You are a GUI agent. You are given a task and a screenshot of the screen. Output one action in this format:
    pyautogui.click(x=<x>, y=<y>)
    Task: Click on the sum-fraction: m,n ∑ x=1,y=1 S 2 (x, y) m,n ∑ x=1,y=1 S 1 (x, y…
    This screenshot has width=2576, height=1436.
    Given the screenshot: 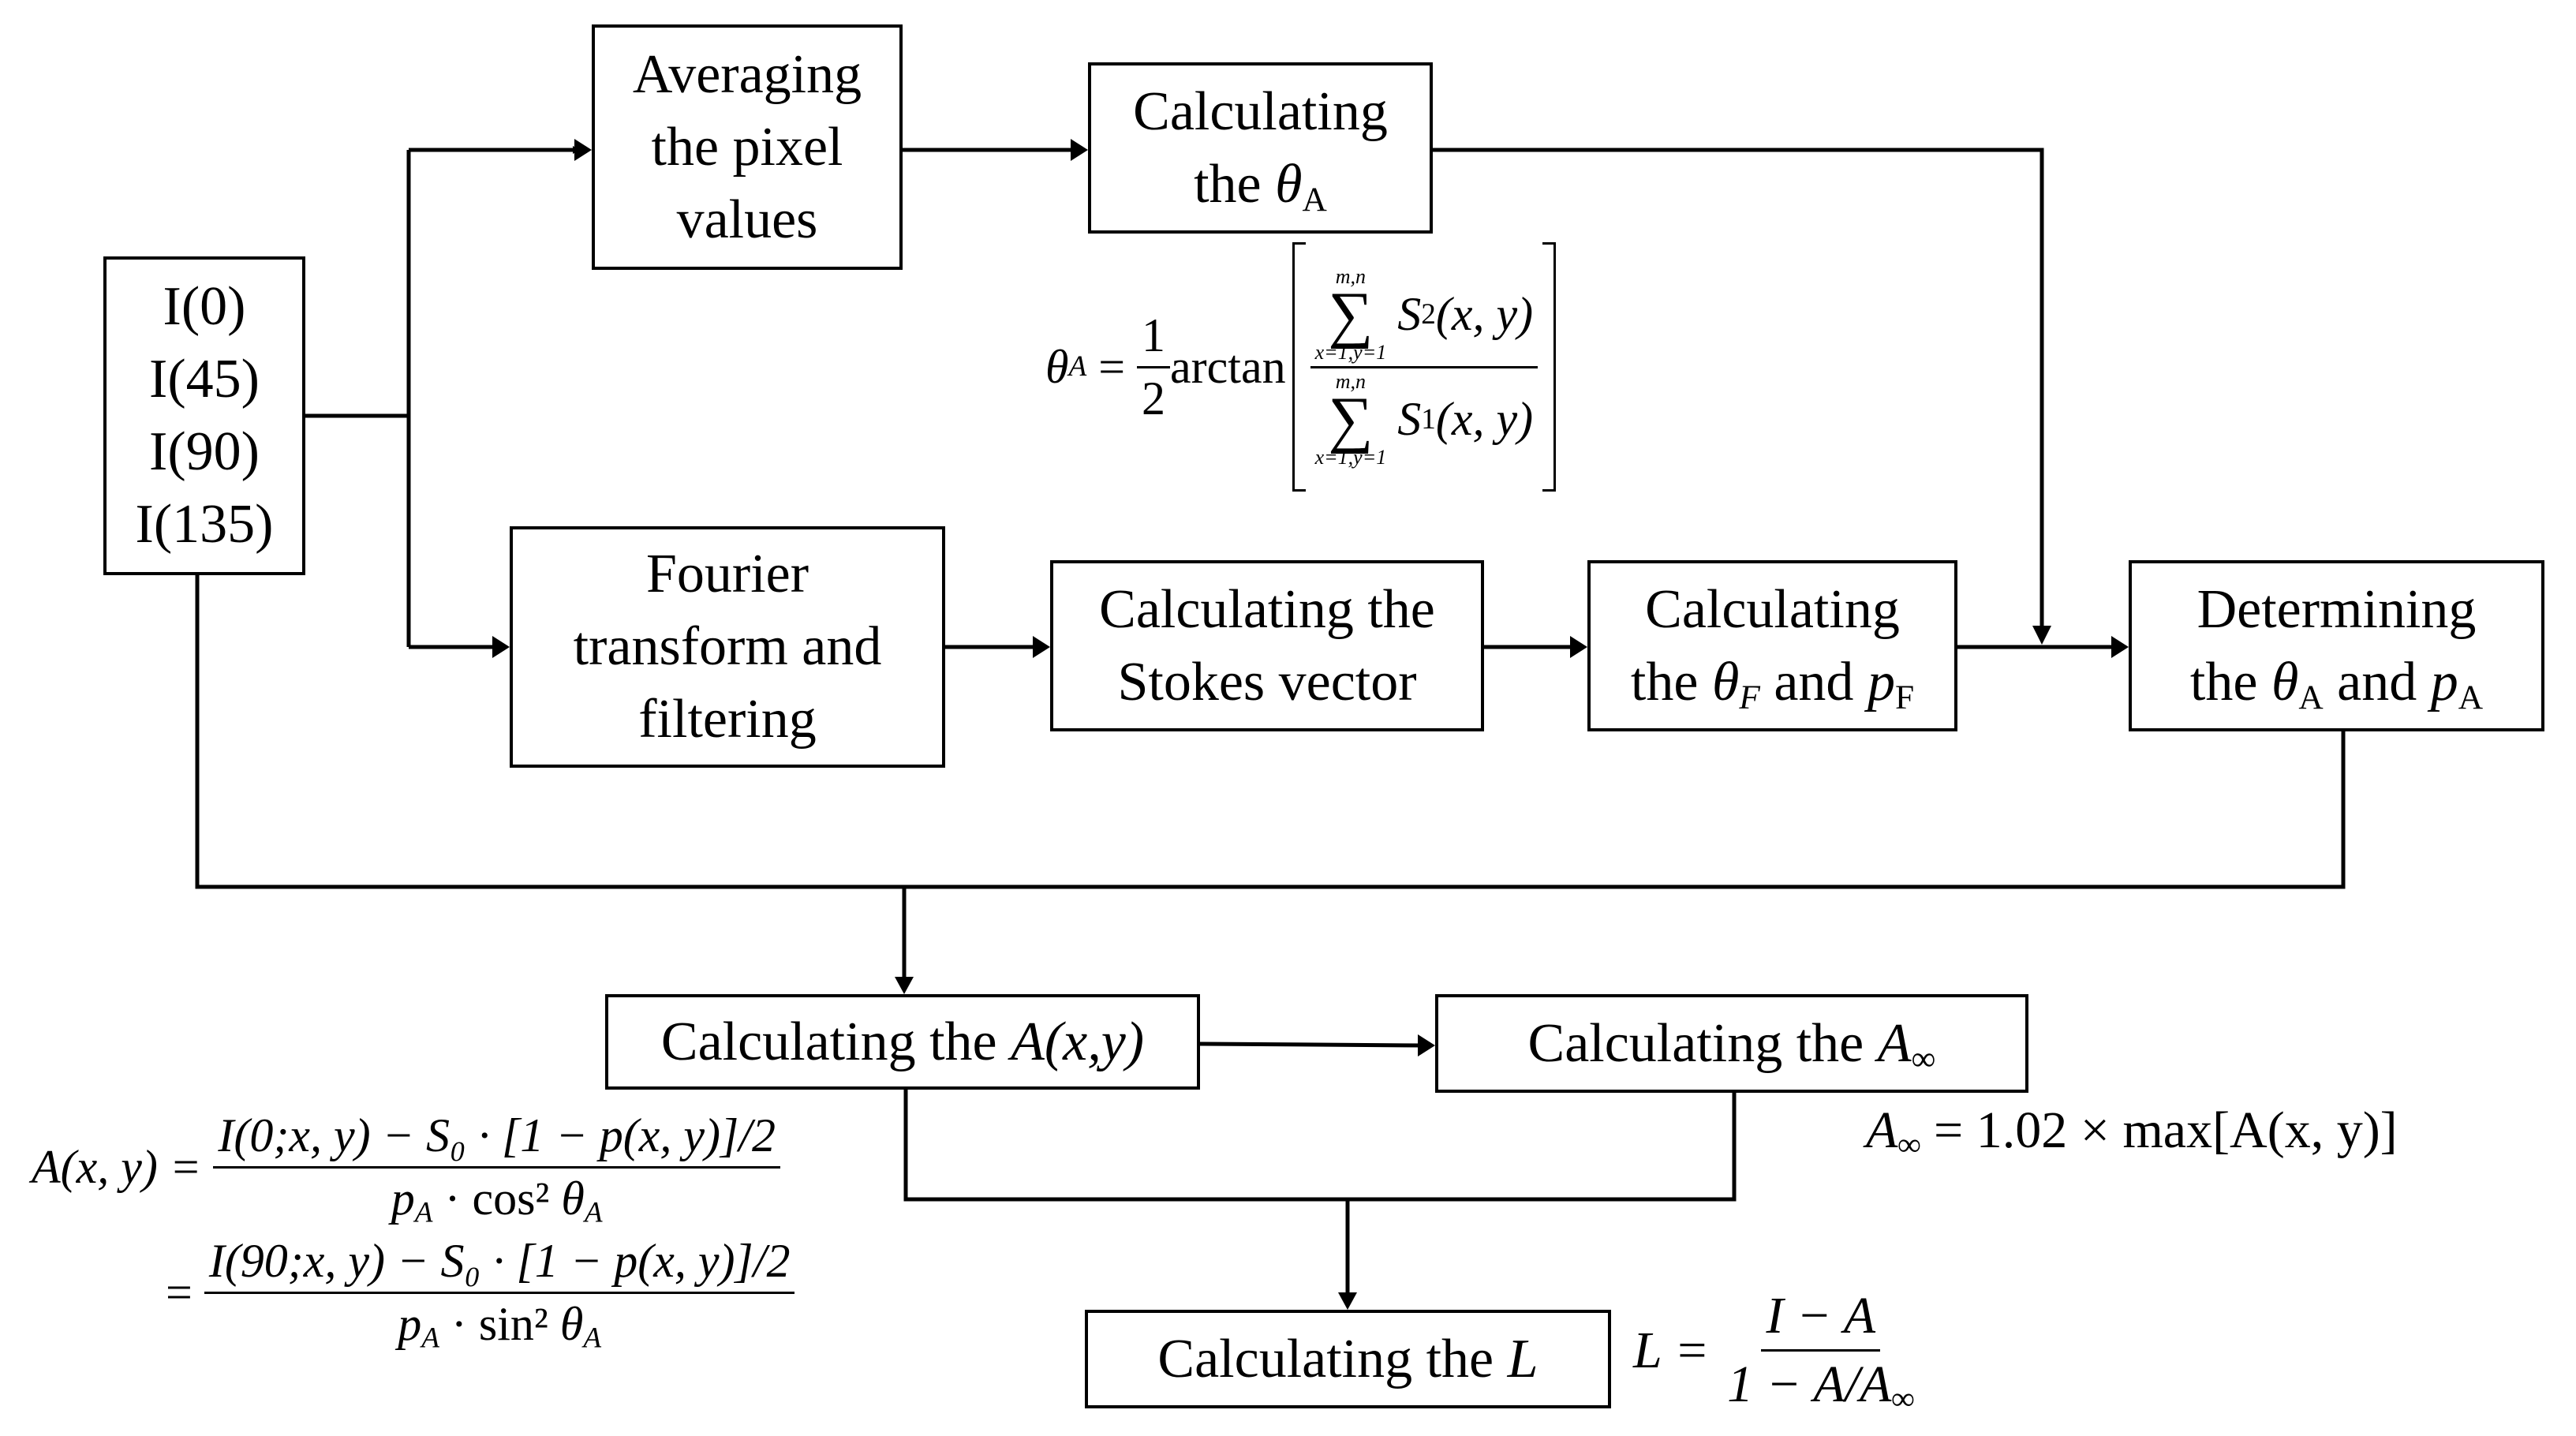 What is the action you would take?
    pyautogui.click(x=1424, y=367)
    